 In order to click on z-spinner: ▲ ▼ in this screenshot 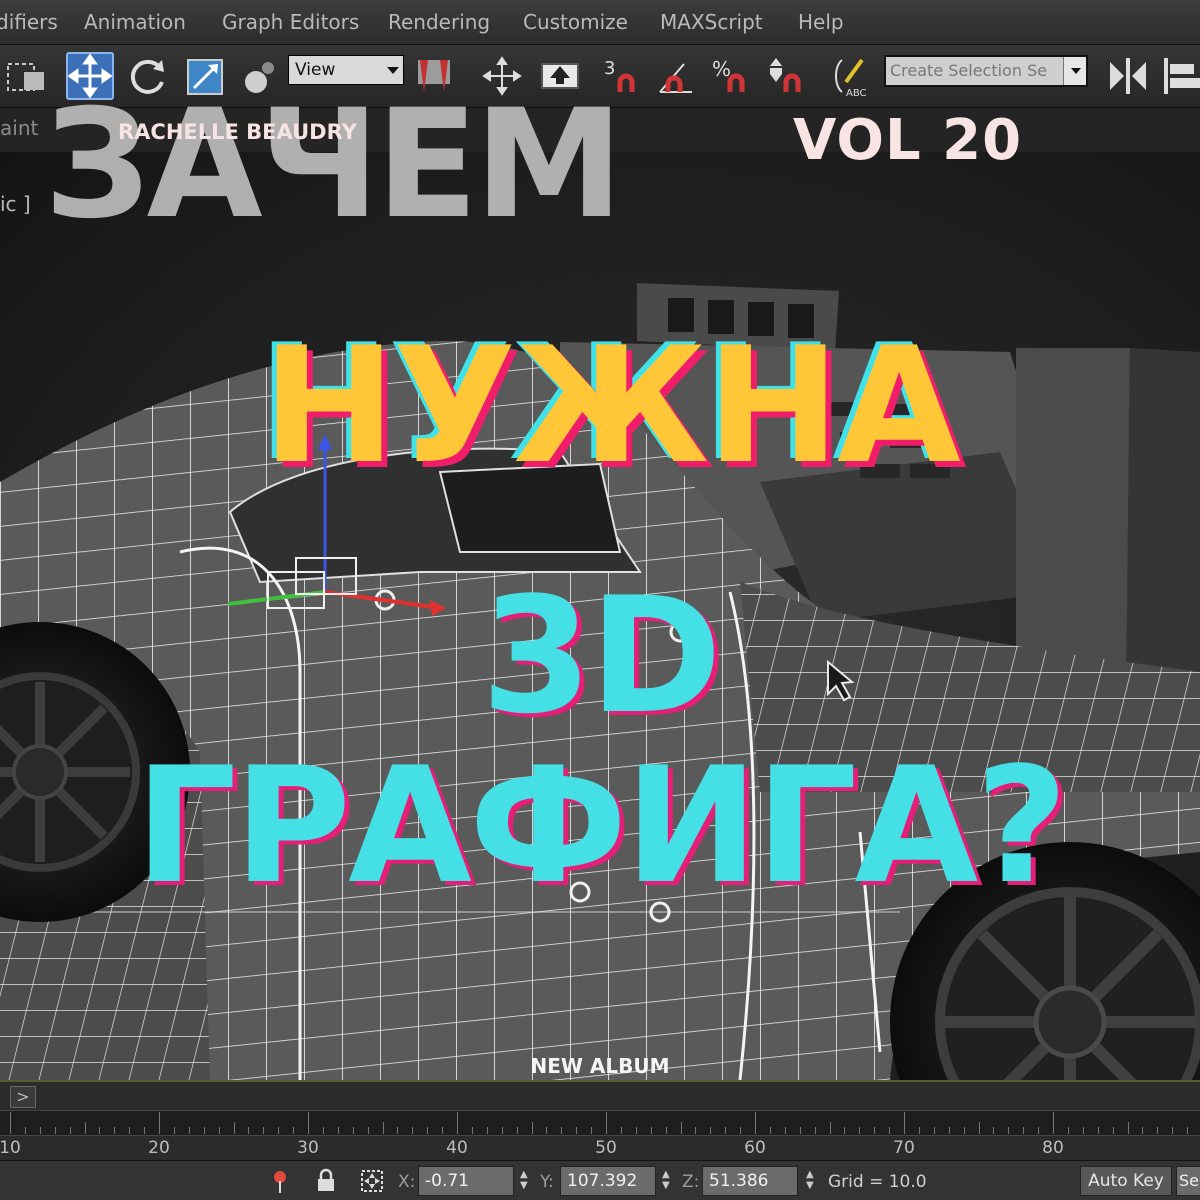, I will do `click(811, 1181)`.